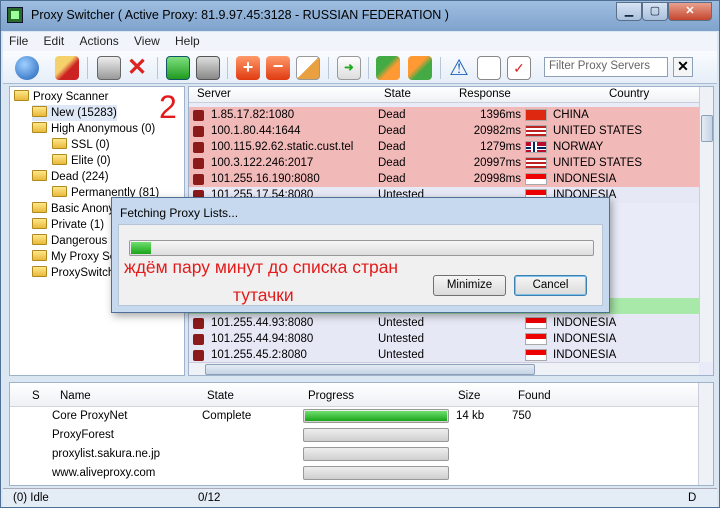  Describe the element at coordinates (497, 179) in the screenshot. I see `response-cell: 20998ms` at that location.